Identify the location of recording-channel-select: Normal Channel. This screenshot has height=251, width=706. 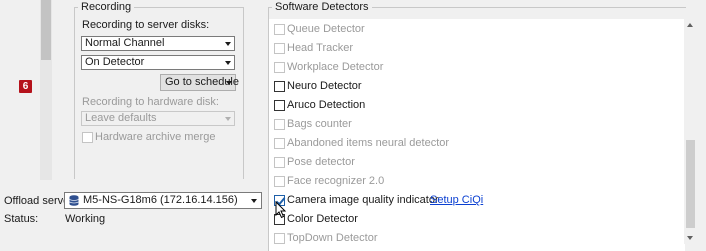
(158, 43).